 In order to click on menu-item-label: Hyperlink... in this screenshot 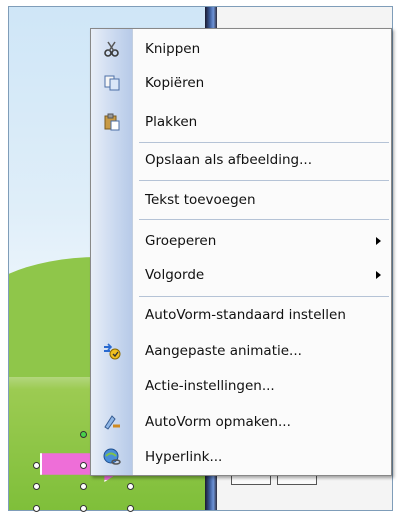, I will do `click(184, 457)`.